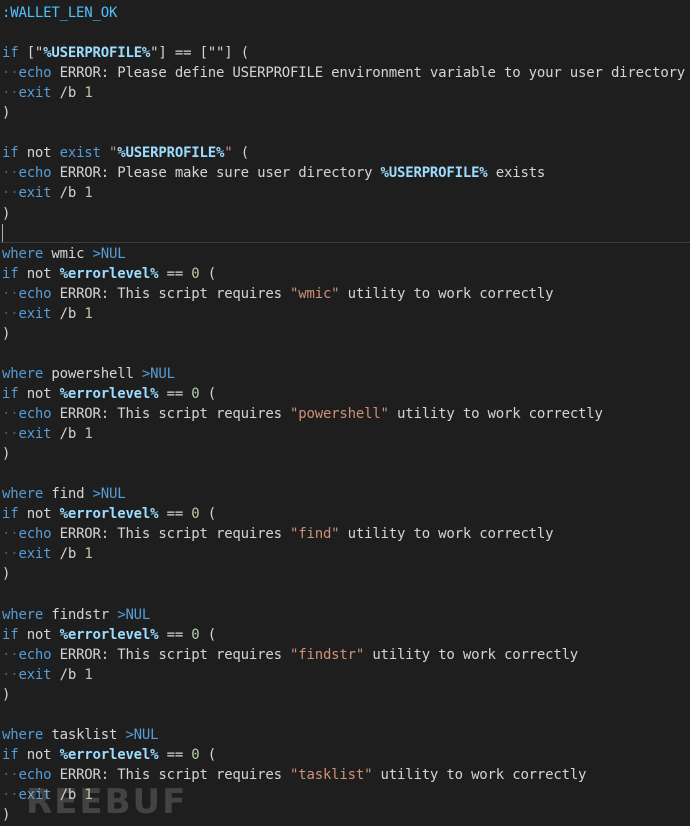 The image size is (690, 826). I want to click on watermark-logo: REEBUF, so click(107, 802).